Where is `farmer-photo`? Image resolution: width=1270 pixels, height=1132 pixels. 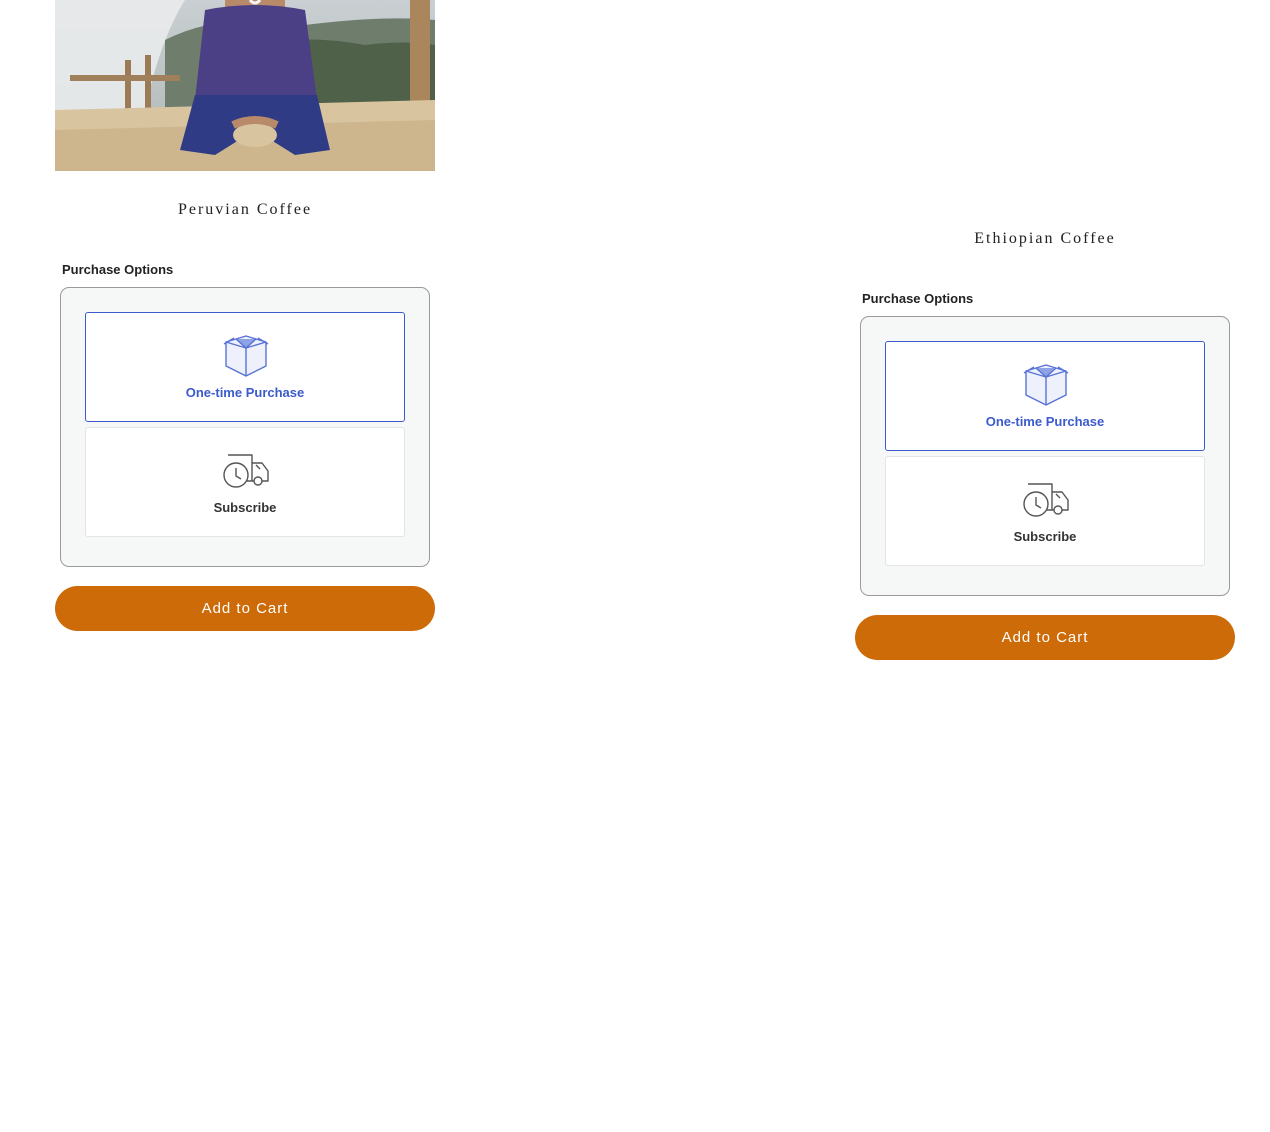 farmer-photo is located at coordinates (245, 85).